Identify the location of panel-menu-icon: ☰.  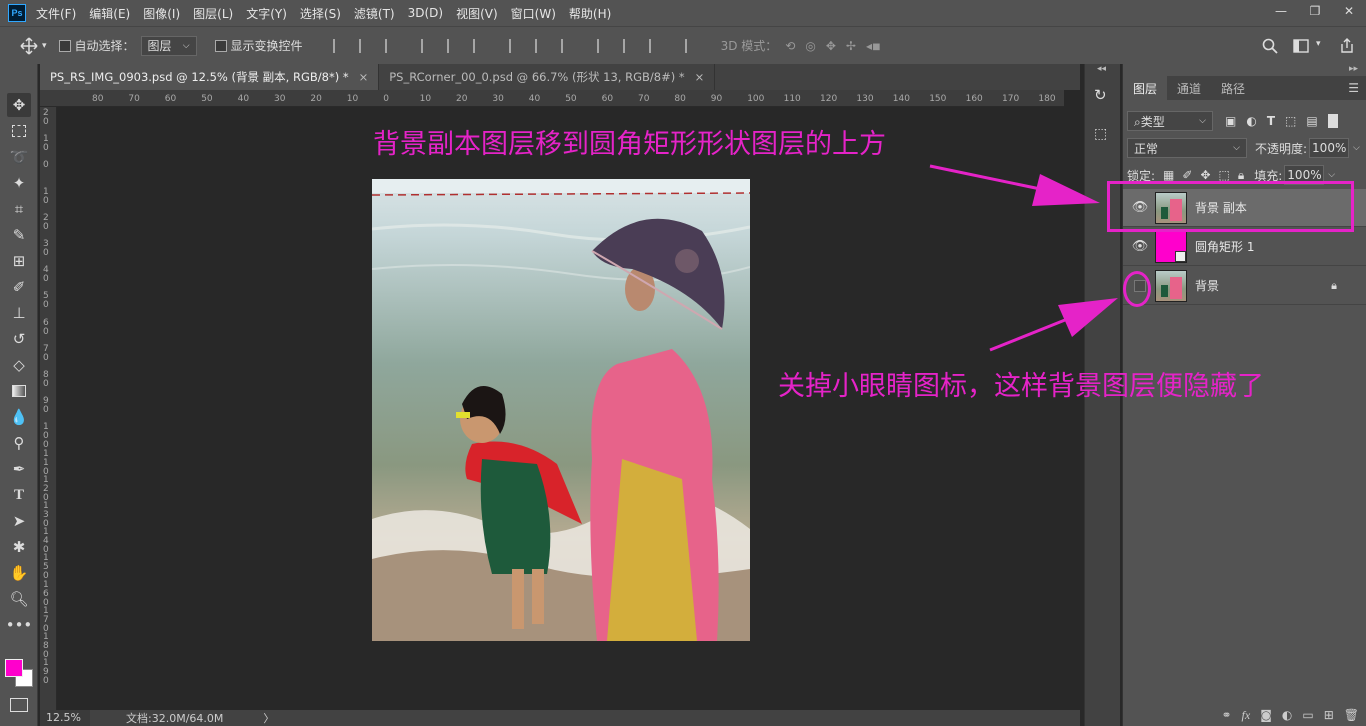
(1353, 88).